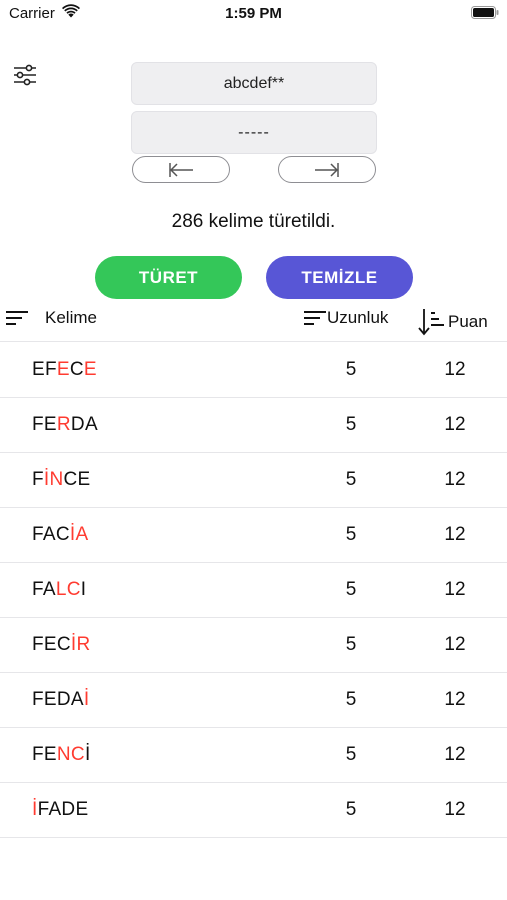 The image size is (507, 900). What do you see at coordinates (53, 479) in the screenshot?
I see `word-fragment-highlighted: İN` at bounding box center [53, 479].